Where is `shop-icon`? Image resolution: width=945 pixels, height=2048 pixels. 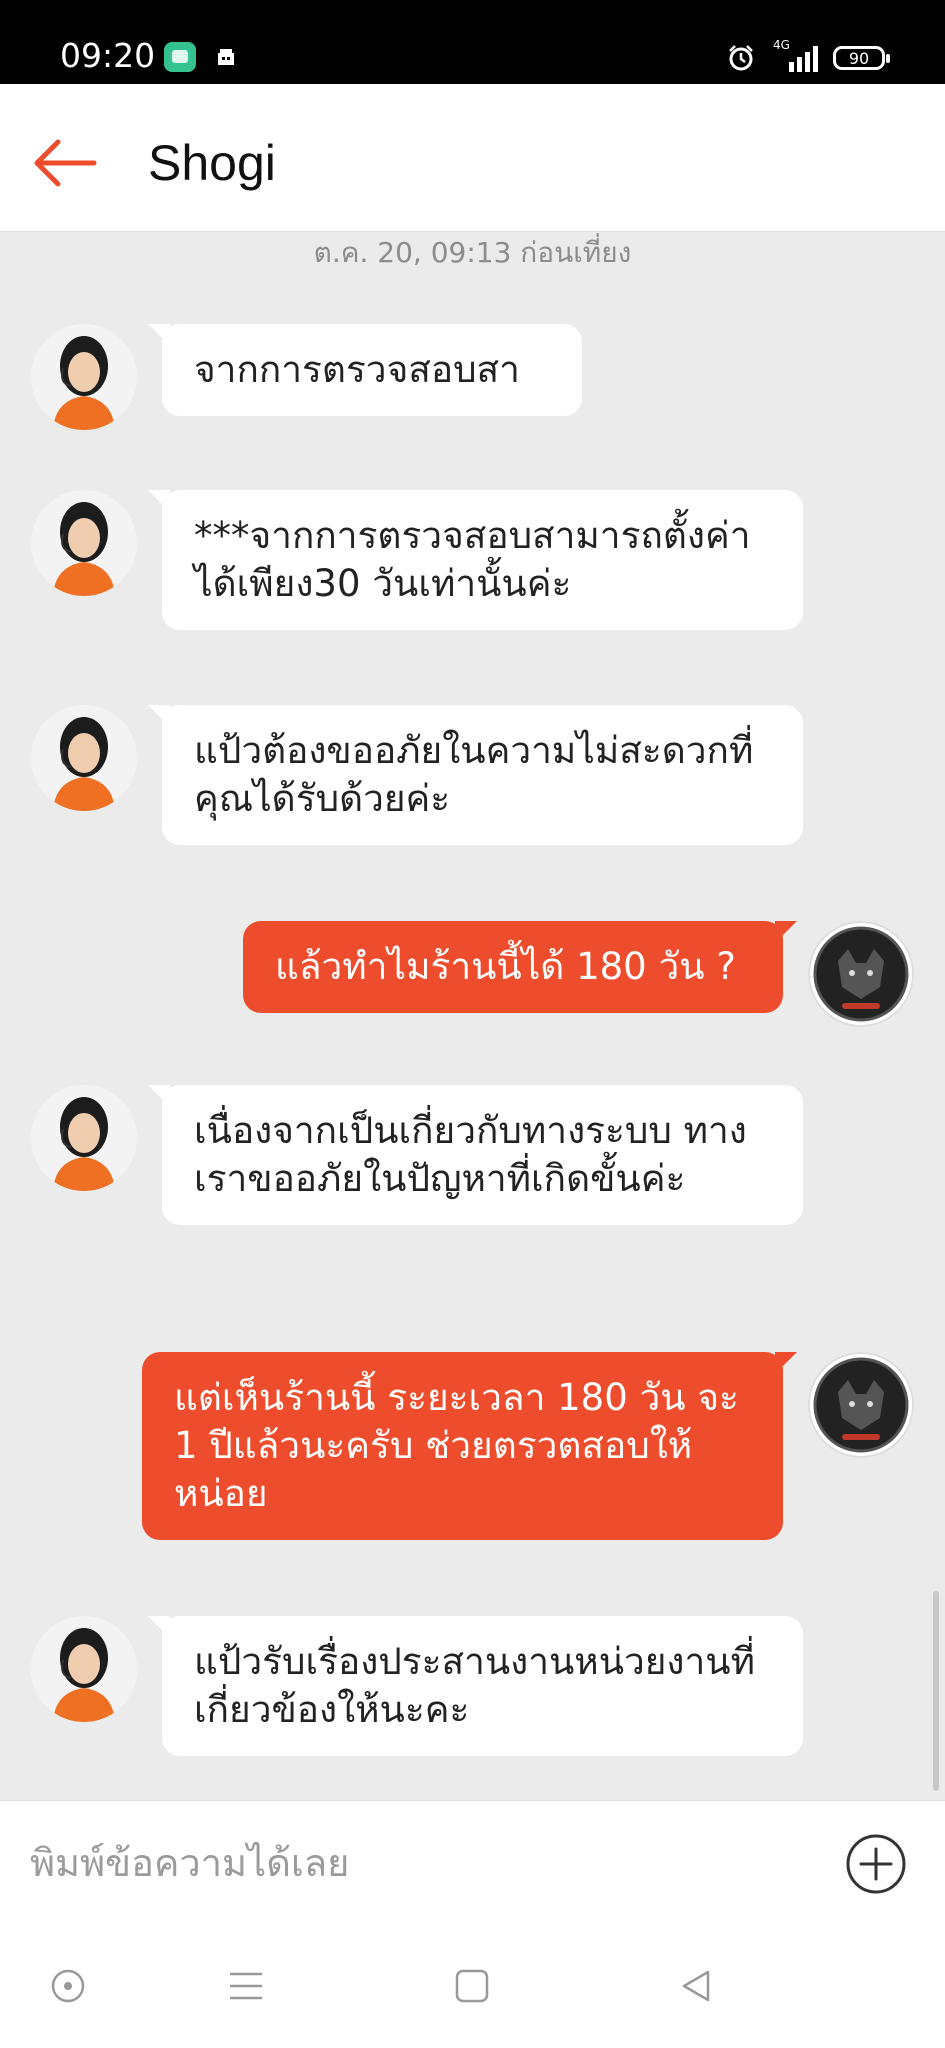
shop-icon is located at coordinates (226, 57).